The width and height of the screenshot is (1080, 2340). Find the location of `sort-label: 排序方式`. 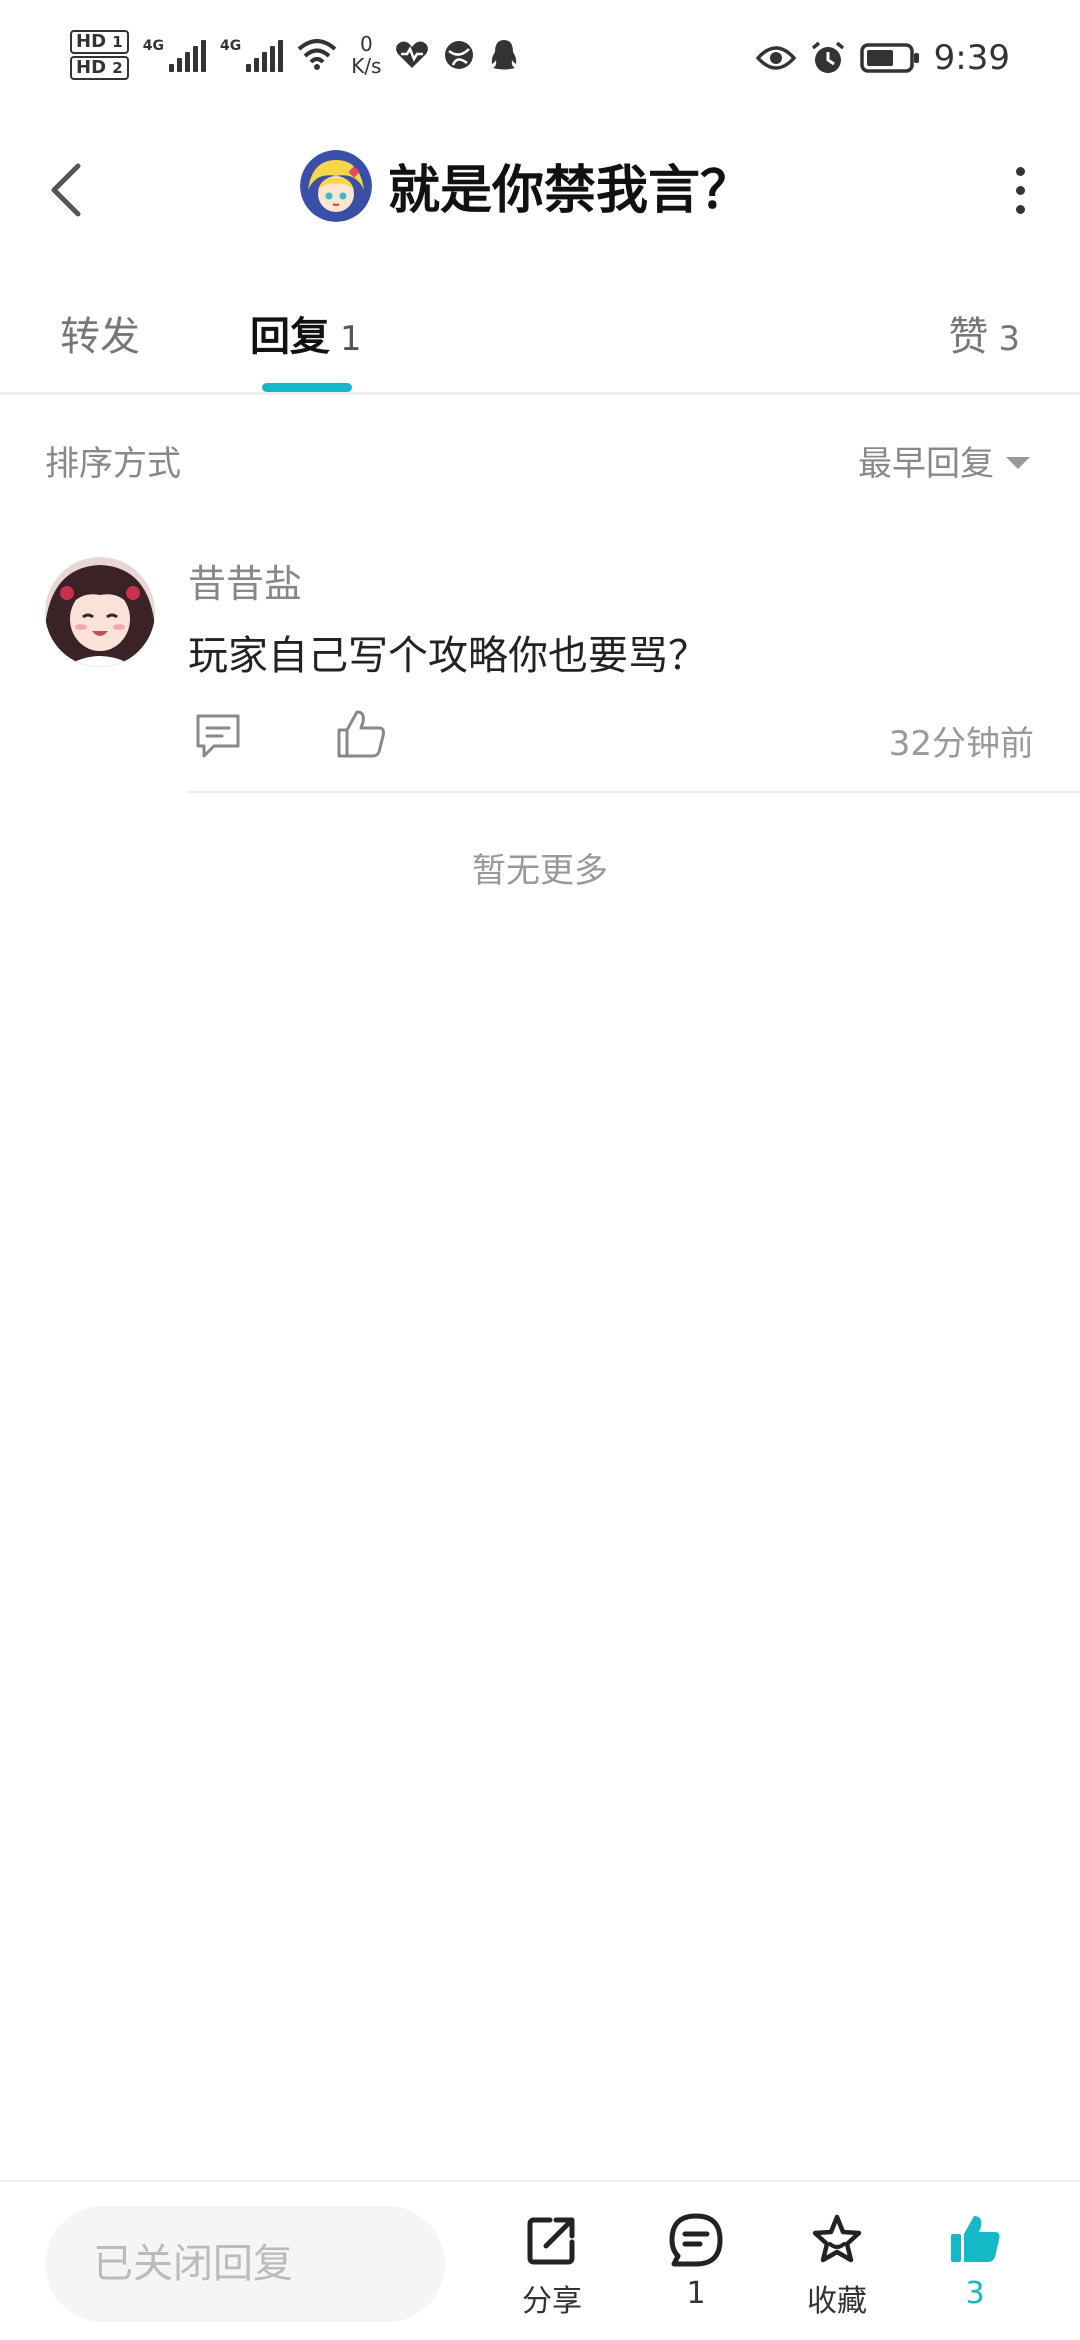

sort-label: 排序方式 is located at coordinates (113, 464).